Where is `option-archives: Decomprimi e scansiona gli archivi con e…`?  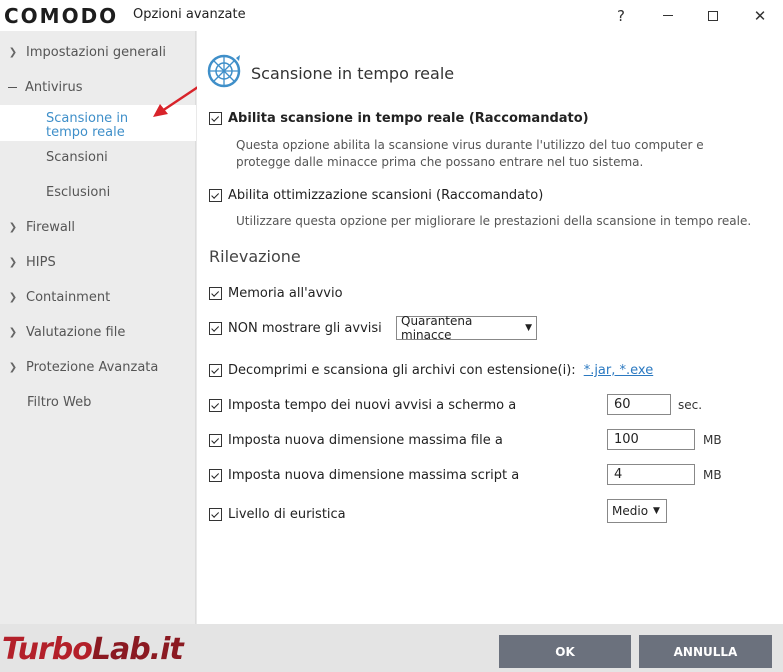 option-archives: Decomprimi e scansiona gli archivi con e… is located at coordinates (431, 370).